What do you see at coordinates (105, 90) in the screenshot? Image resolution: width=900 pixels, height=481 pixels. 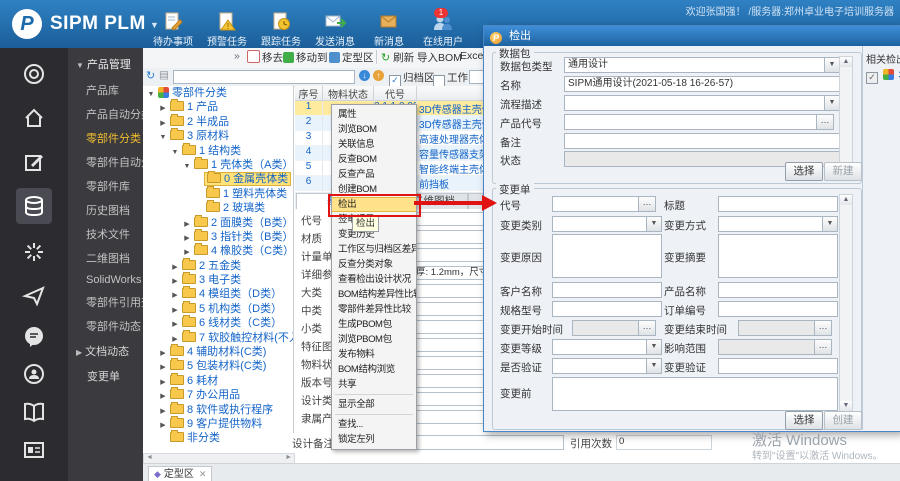 I see `sidebar-item-product-library: 产品库` at bounding box center [105, 90].